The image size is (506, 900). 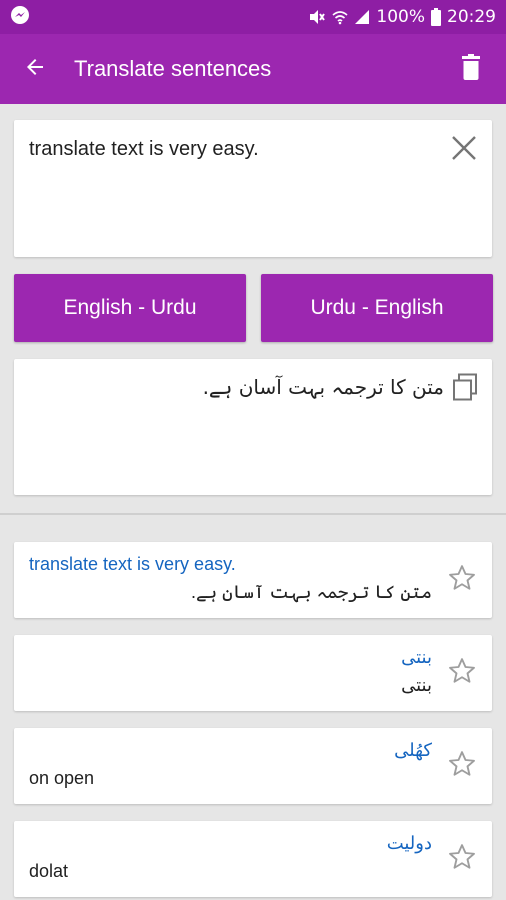 I want to click on mute-icon, so click(x=317, y=17).